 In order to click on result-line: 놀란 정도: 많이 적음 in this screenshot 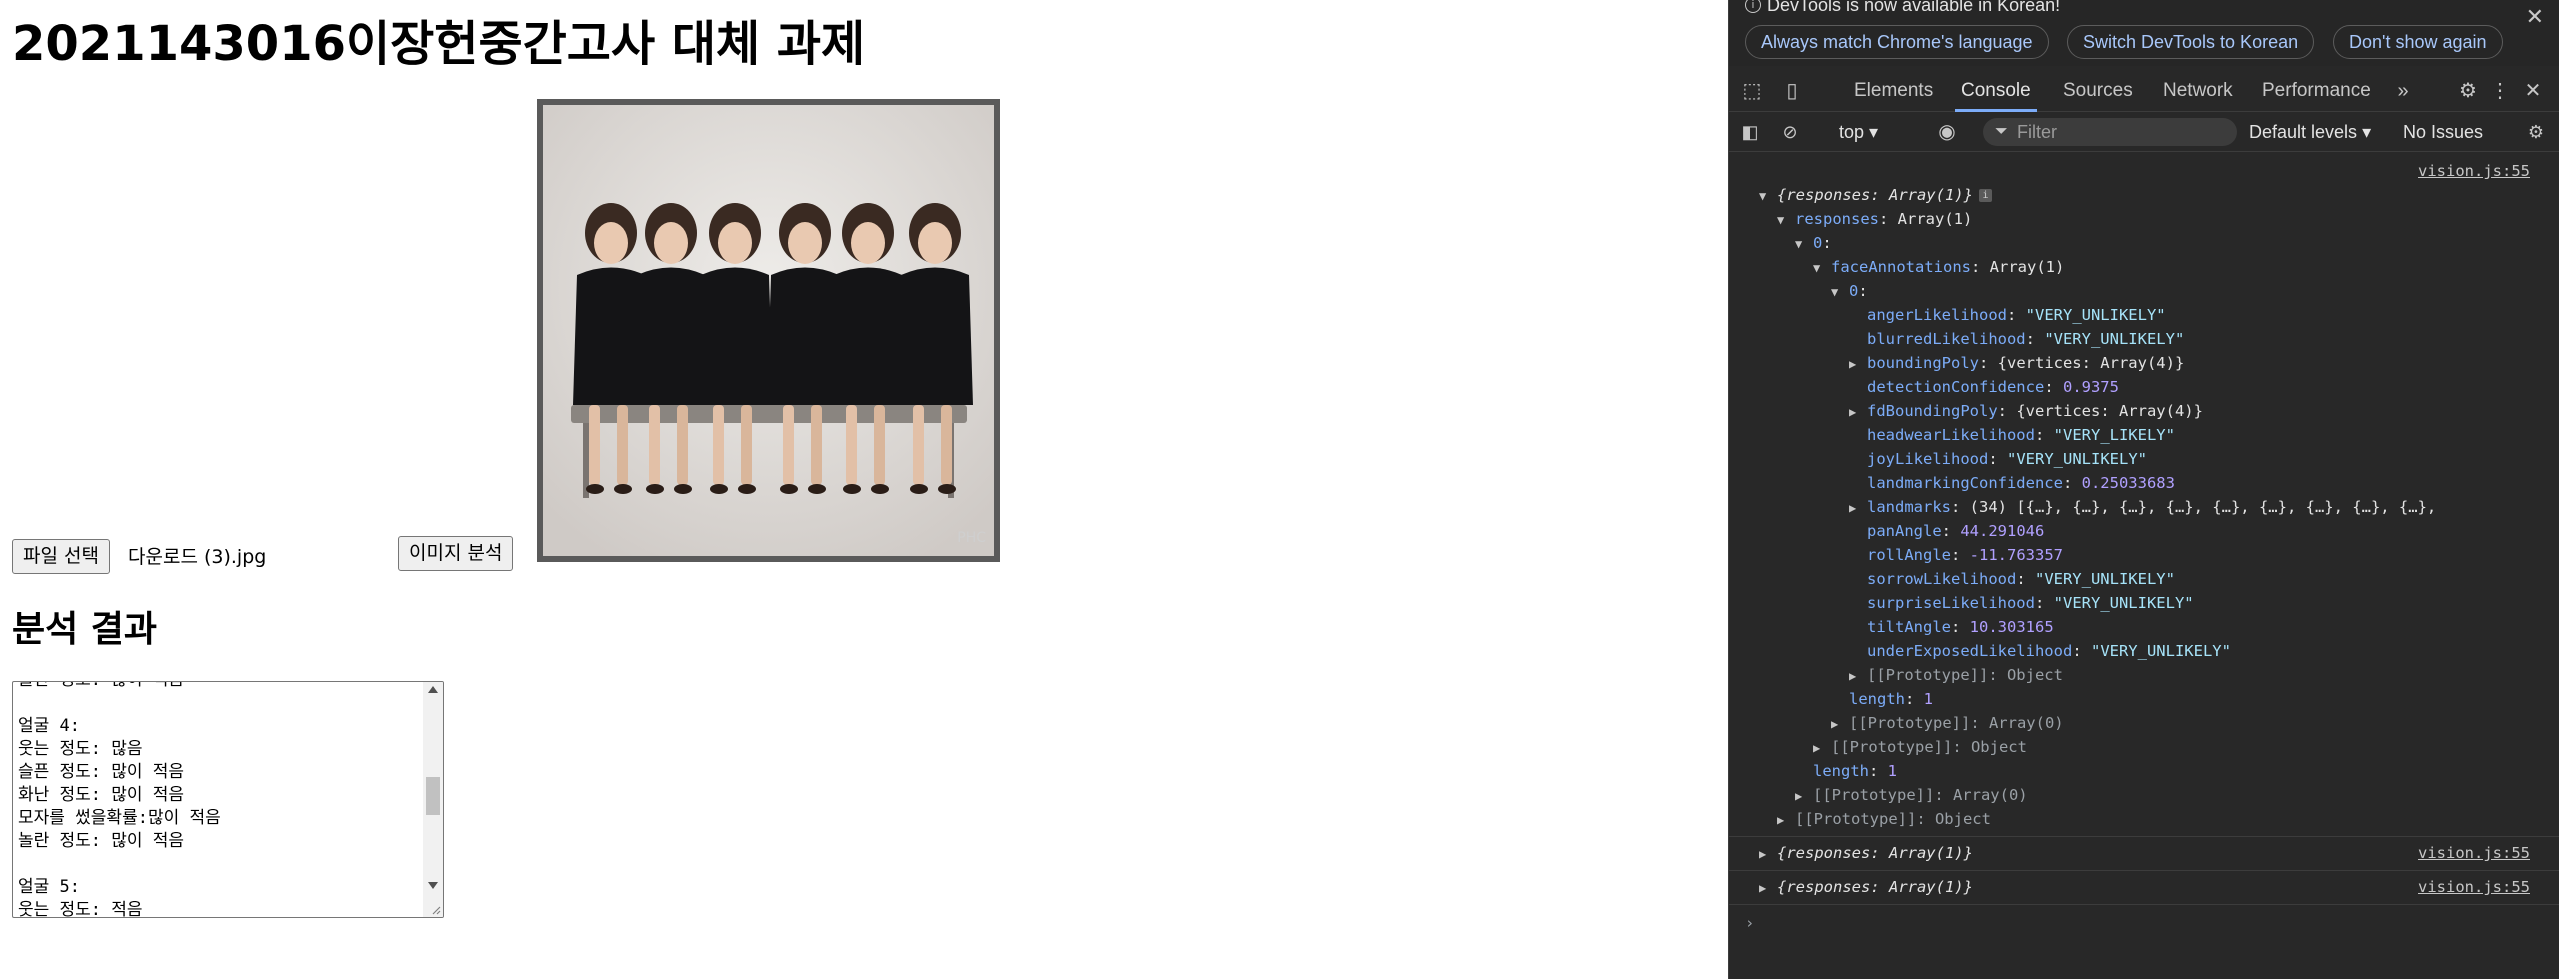, I will do `click(101, 841)`.